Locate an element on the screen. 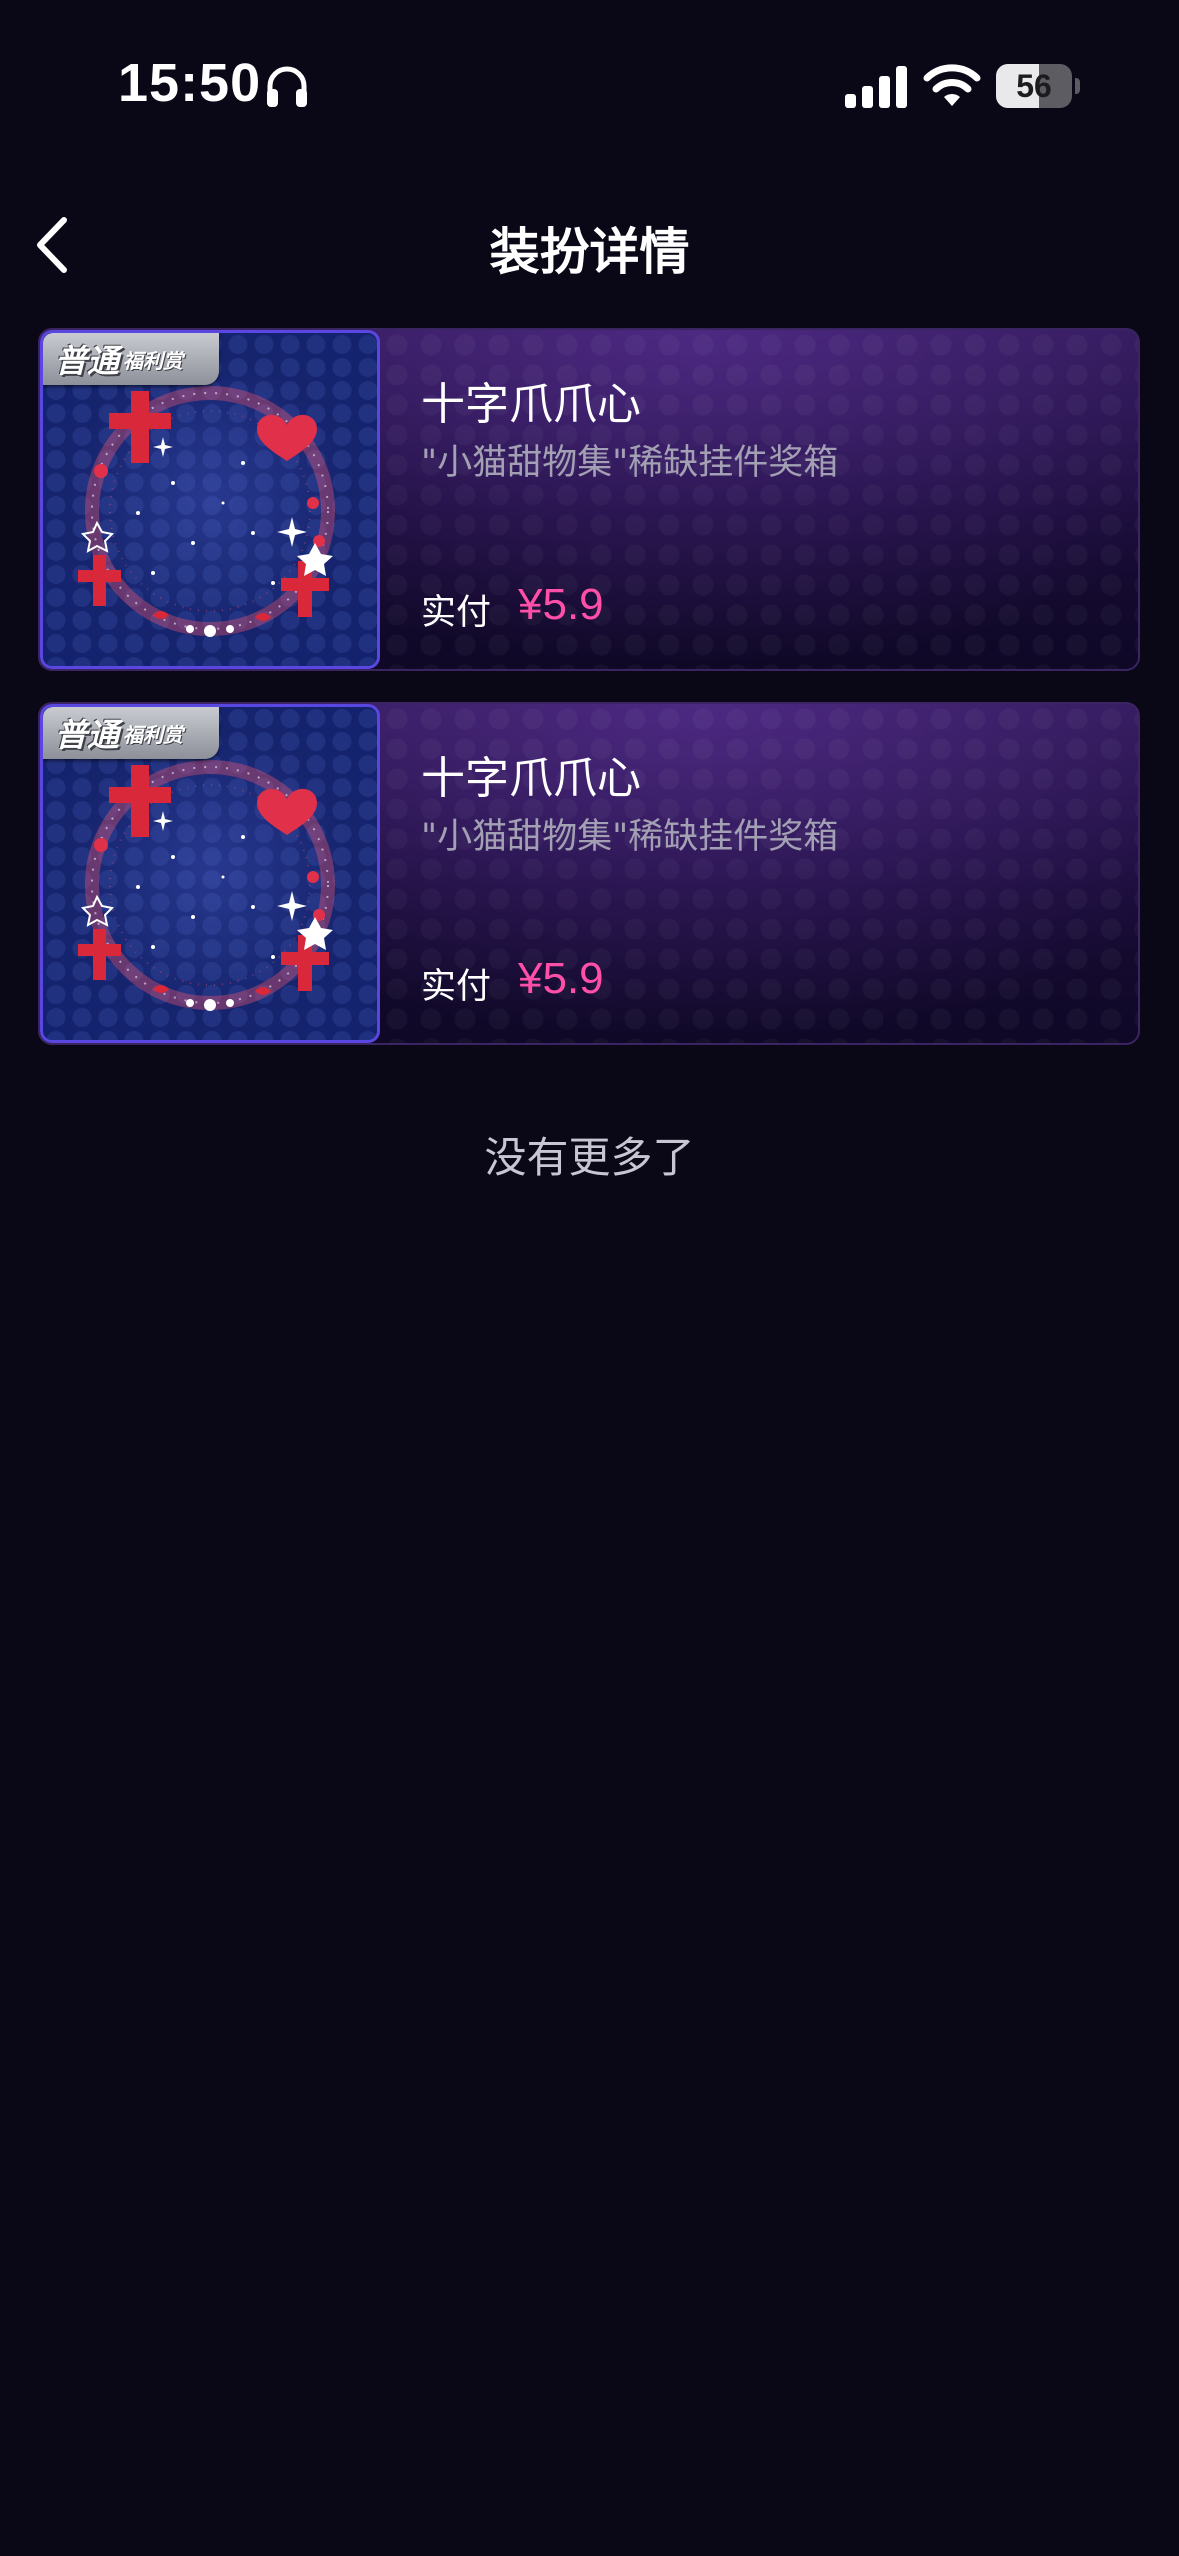  battery-icon: 56 is located at coordinates (1038, 86).